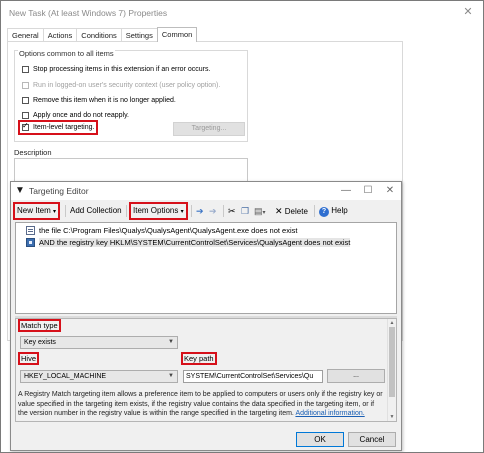  Describe the element at coordinates (296, 211) in the screenshot. I see `delete-label: Delete` at that location.